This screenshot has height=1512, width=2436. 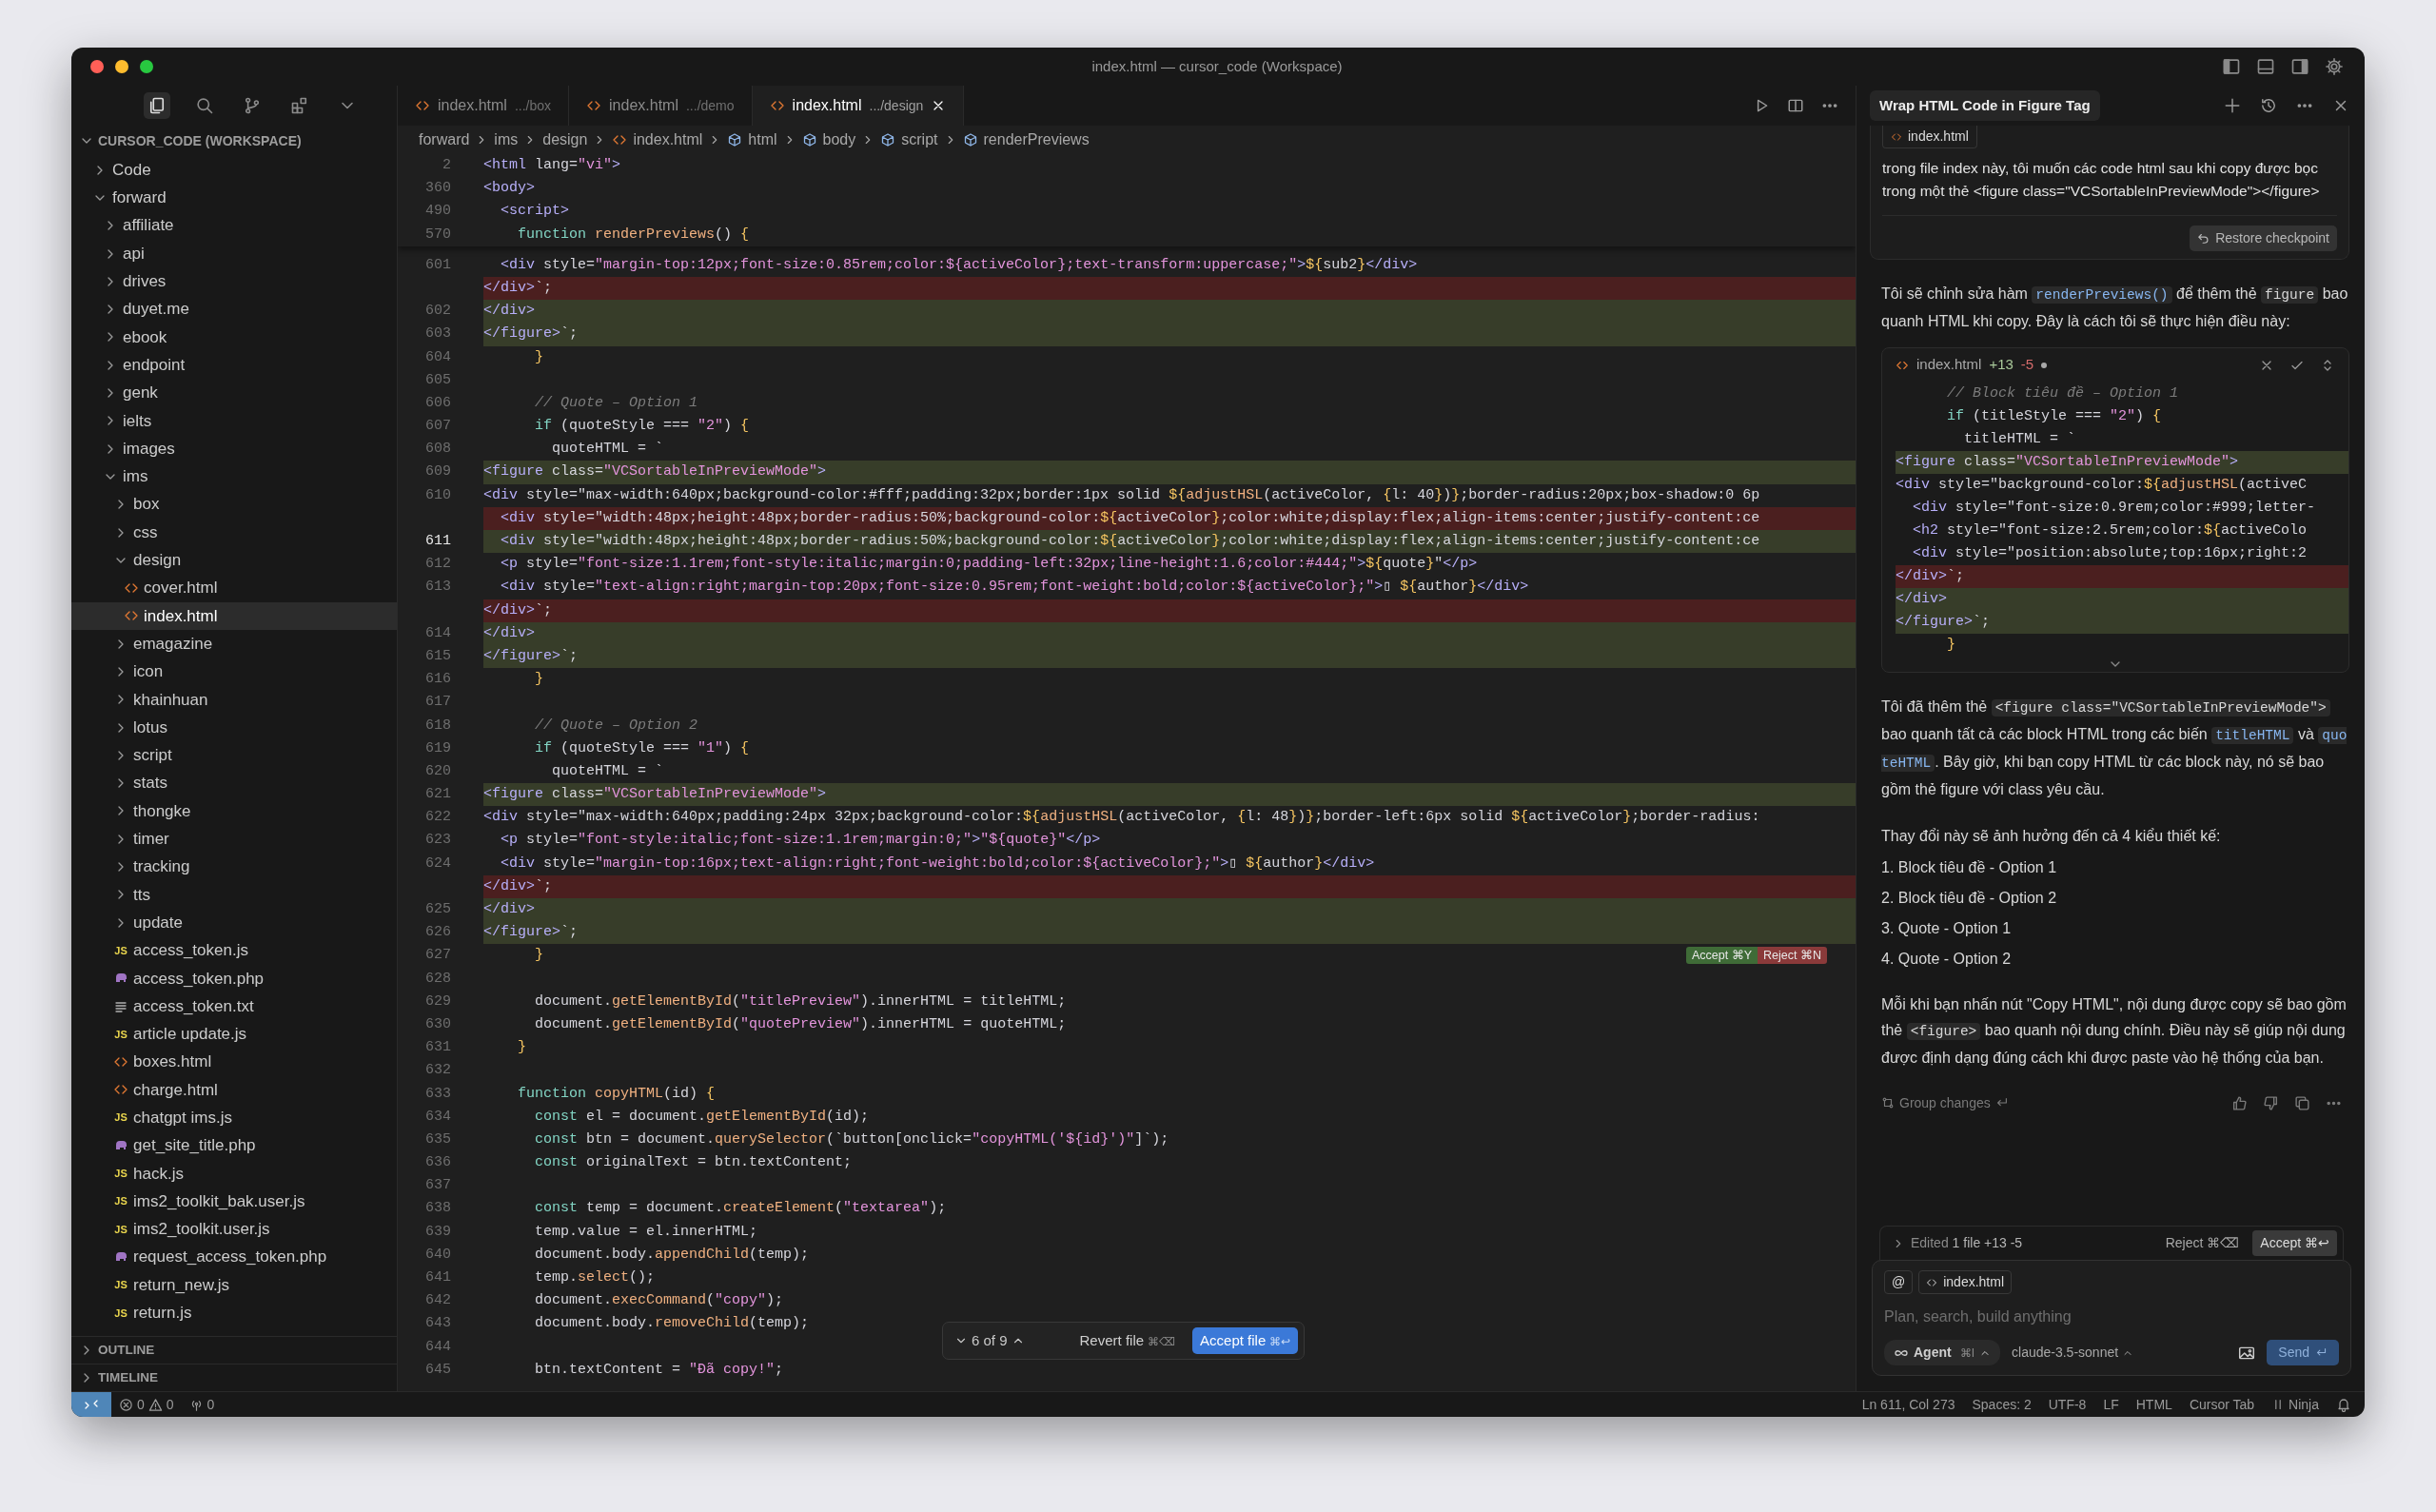 I want to click on tree-item: stats, so click(x=234, y=783).